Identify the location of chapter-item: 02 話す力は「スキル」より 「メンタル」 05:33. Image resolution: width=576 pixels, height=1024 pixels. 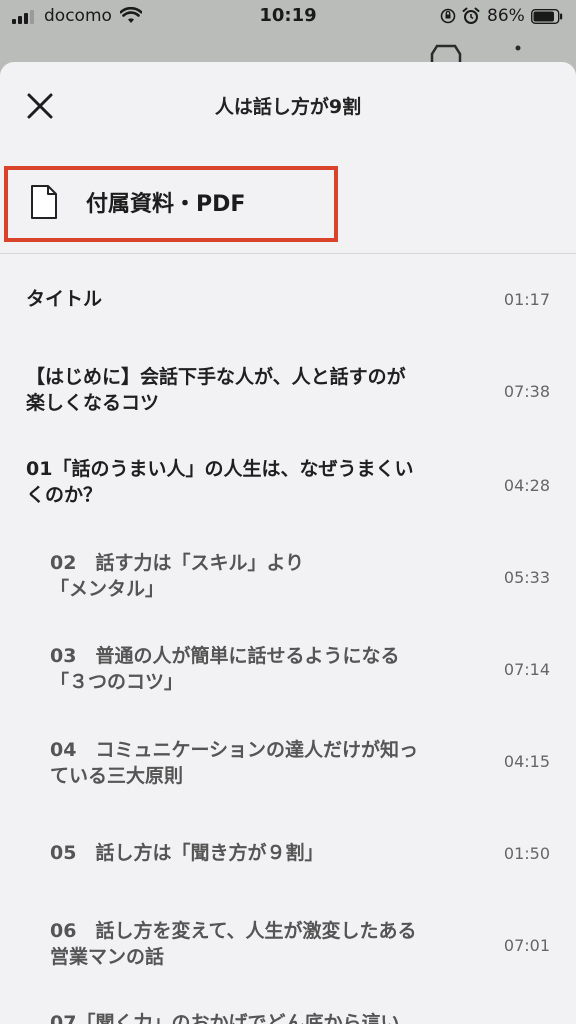
(288, 580).